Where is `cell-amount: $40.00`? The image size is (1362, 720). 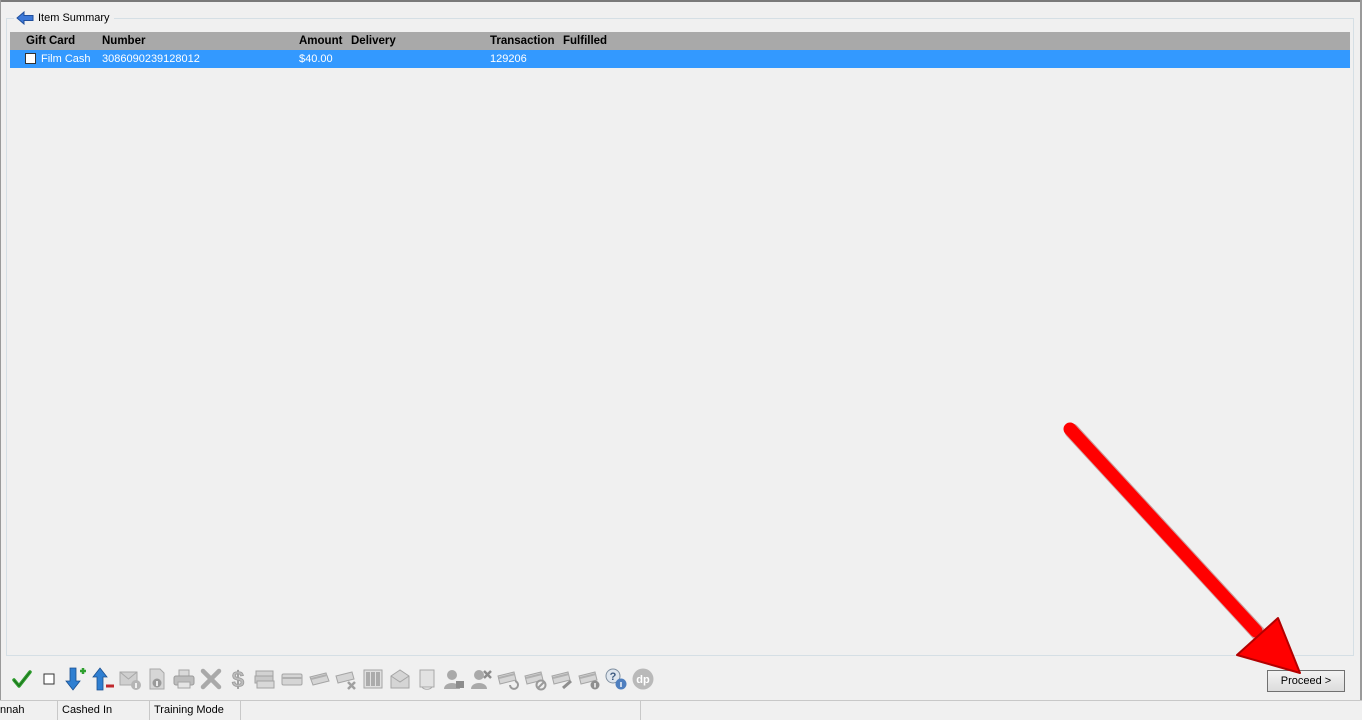 cell-amount: $40.00 is located at coordinates (316, 59).